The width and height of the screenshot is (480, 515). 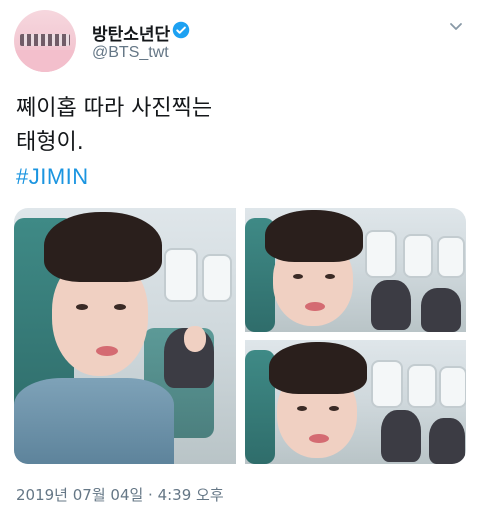 What do you see at coordinates (195, 339) in the screenshot?
I see `passenger-face` at bounding box center [195, 339].